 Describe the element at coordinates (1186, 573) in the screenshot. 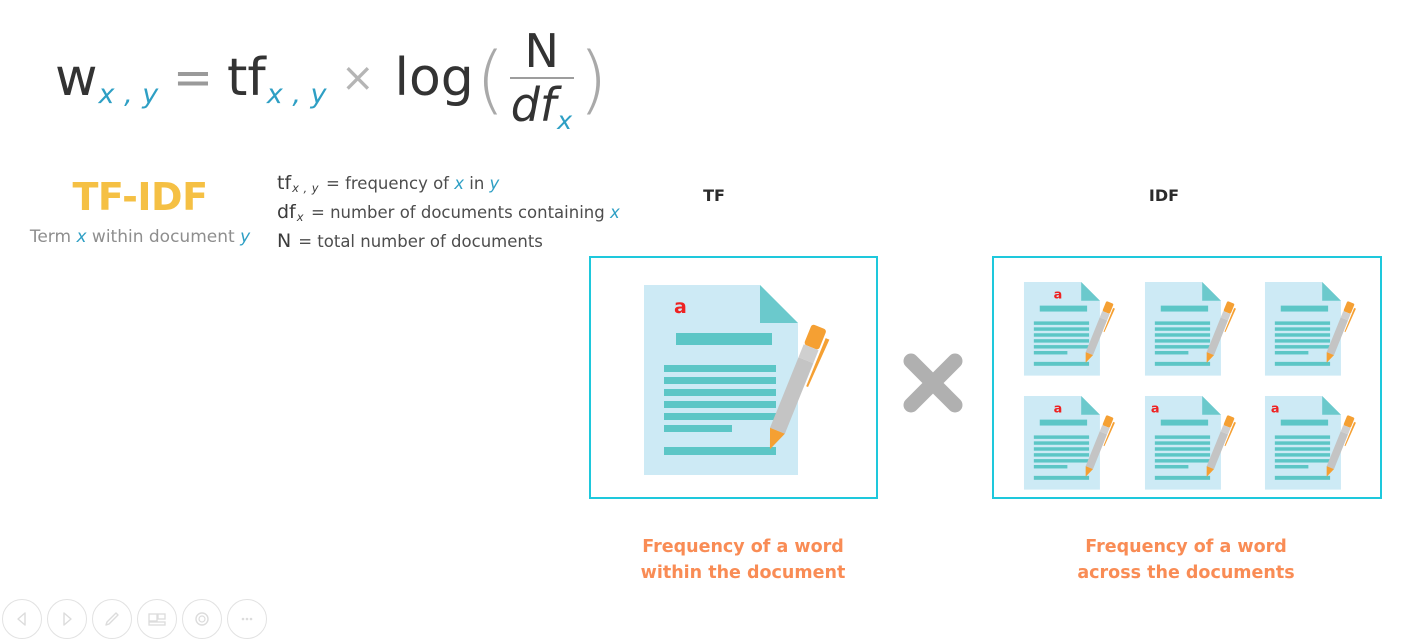

I see `idf-caption-line2: across the documents` at that location.